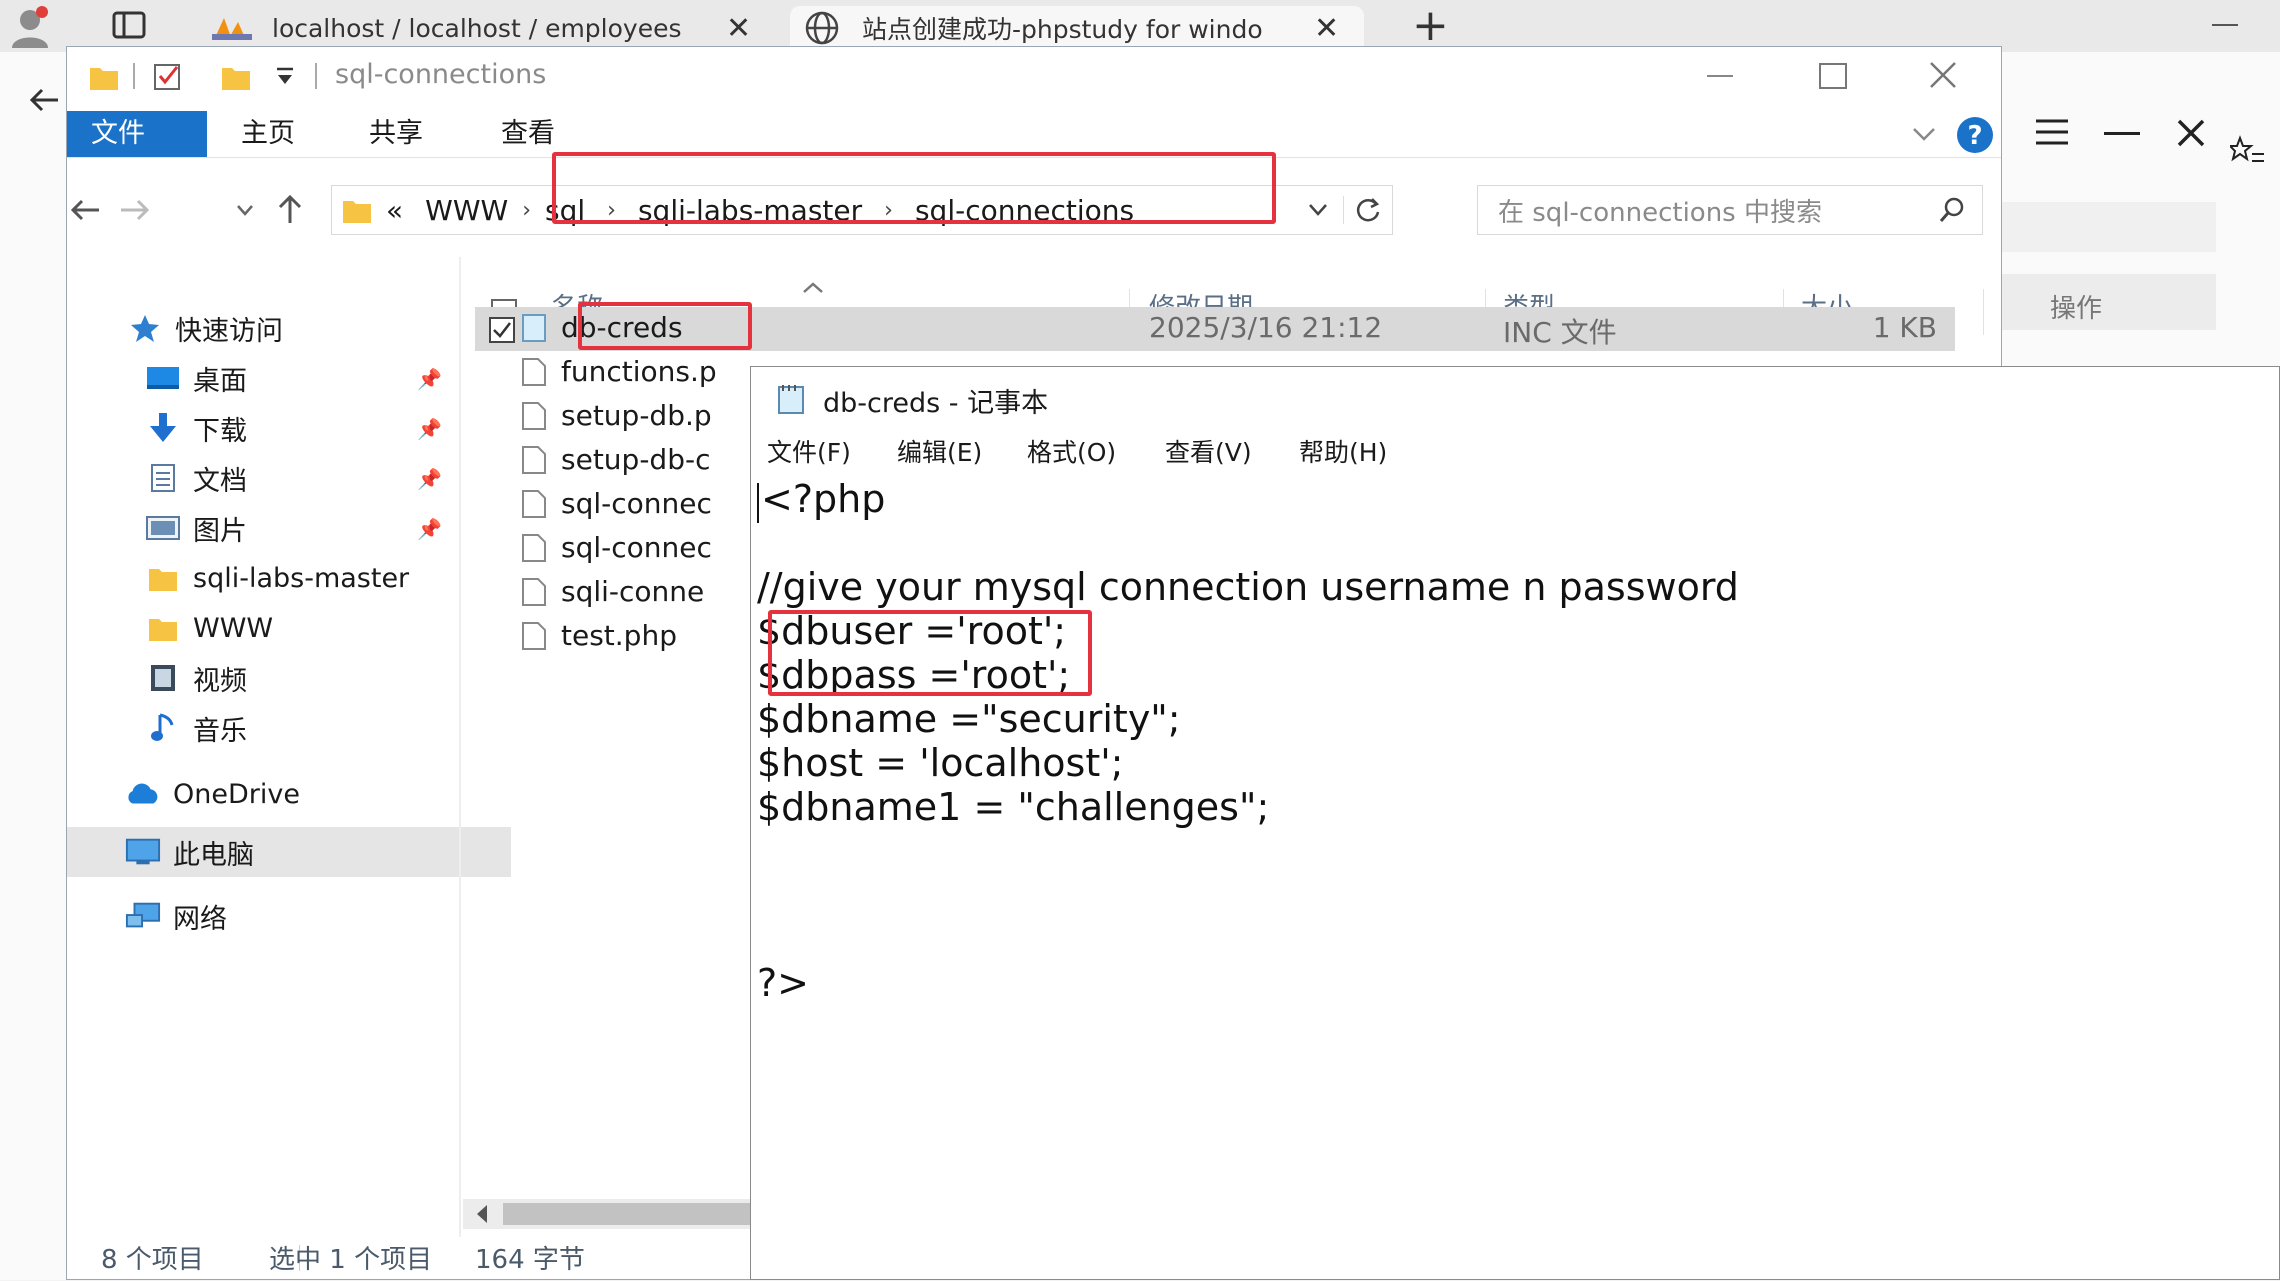  What do you see at coordinates (940, 763) in the screenshot?
I see `code-line: $host = 'localhost';` at bounding box center [940, 763].